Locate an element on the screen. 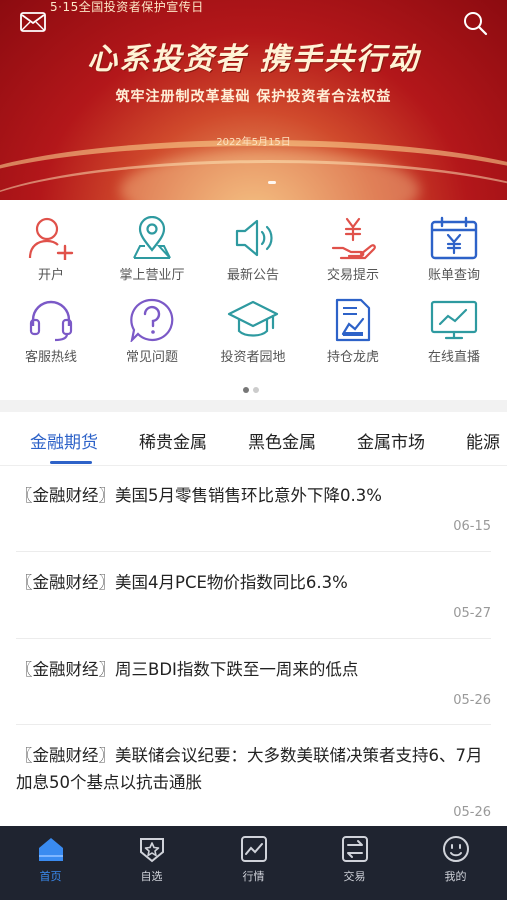  quick-item-label: 持仓龙虎 is located at coordinates (352, 357).